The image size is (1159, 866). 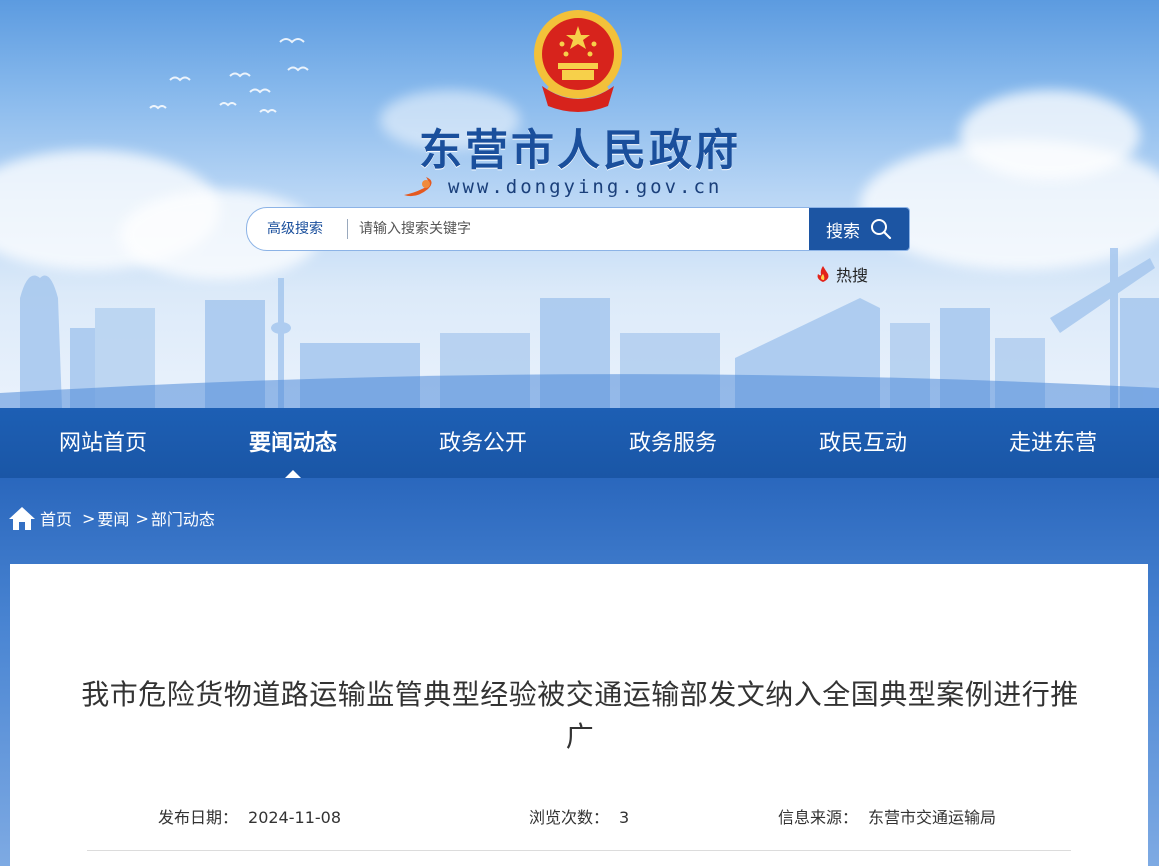 I want to click on site-title: 东营市人民政府, so click(x=580, y=151).